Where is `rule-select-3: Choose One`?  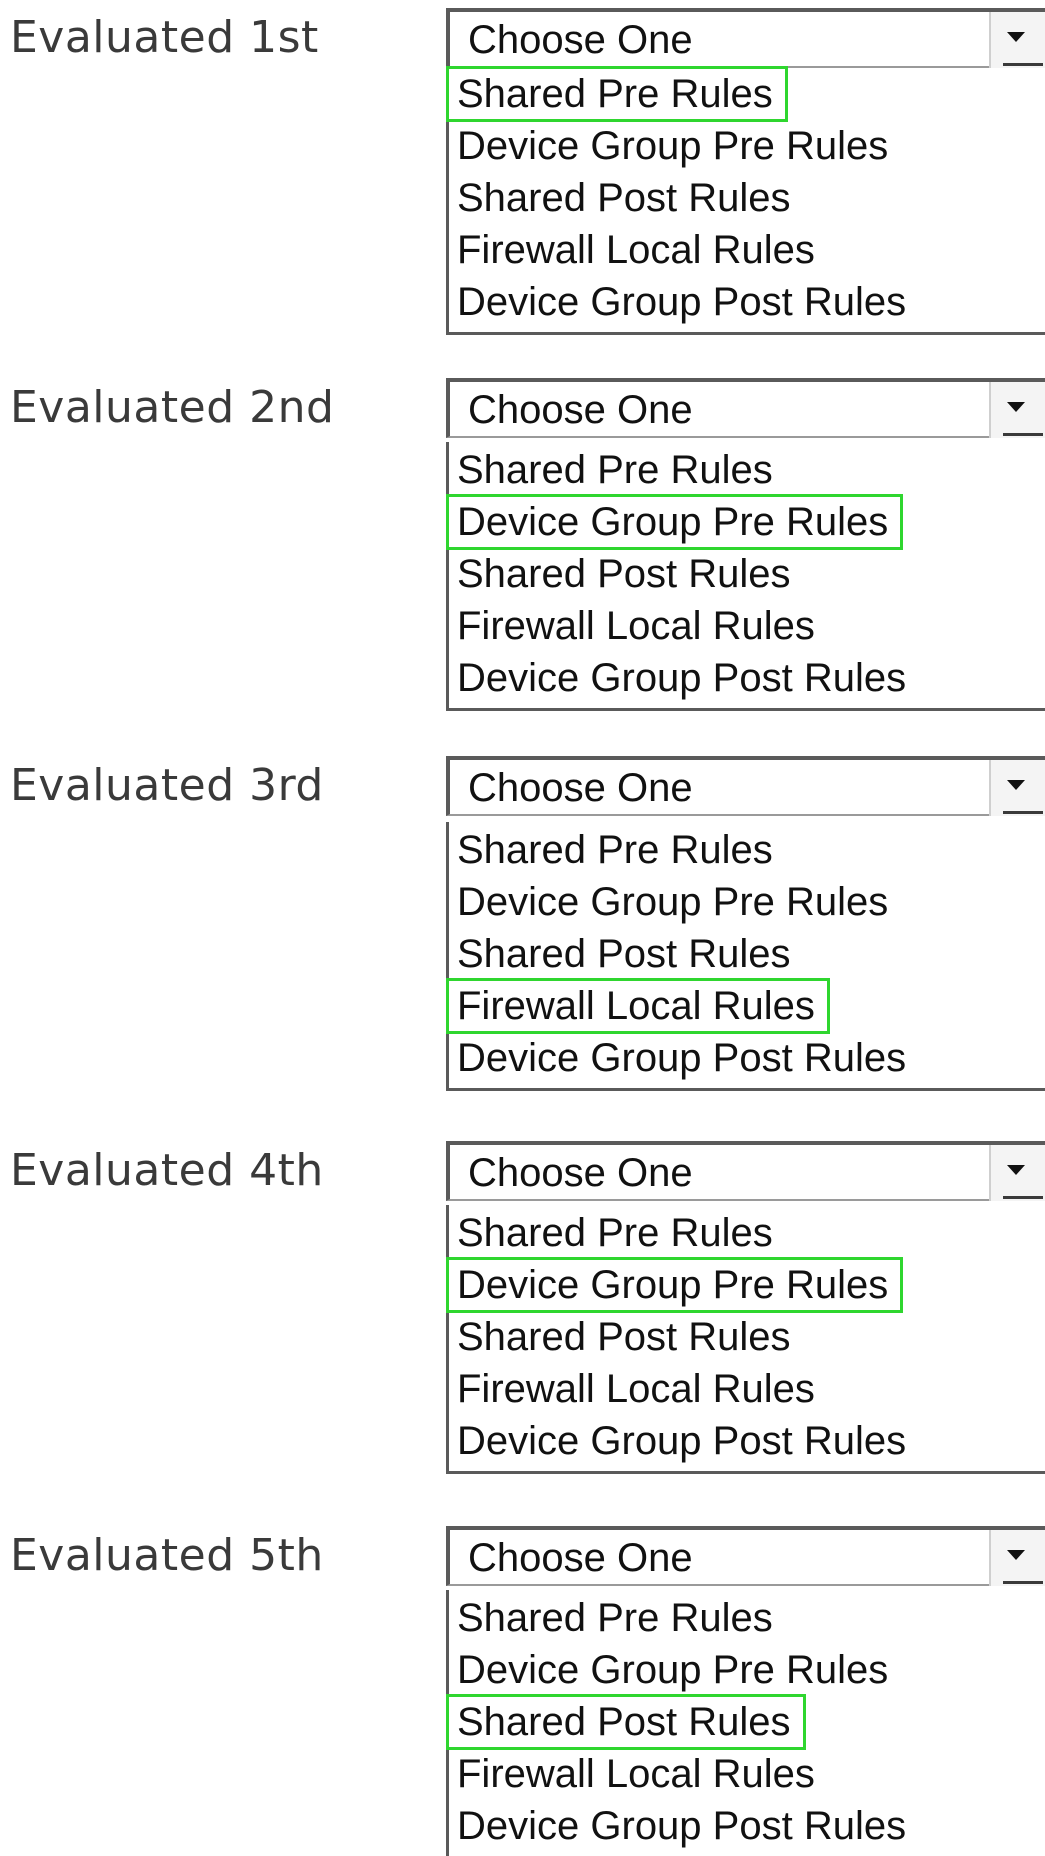 rule-select-3: Choose One is located at coordinates (745, 786).